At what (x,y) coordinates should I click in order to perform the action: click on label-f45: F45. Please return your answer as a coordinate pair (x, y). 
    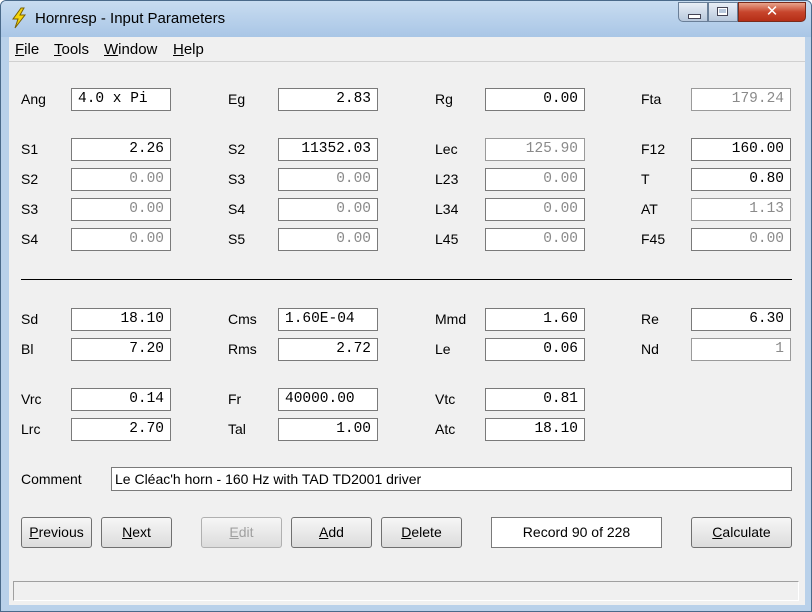
    Looking at the image, I should click on (653, 239).